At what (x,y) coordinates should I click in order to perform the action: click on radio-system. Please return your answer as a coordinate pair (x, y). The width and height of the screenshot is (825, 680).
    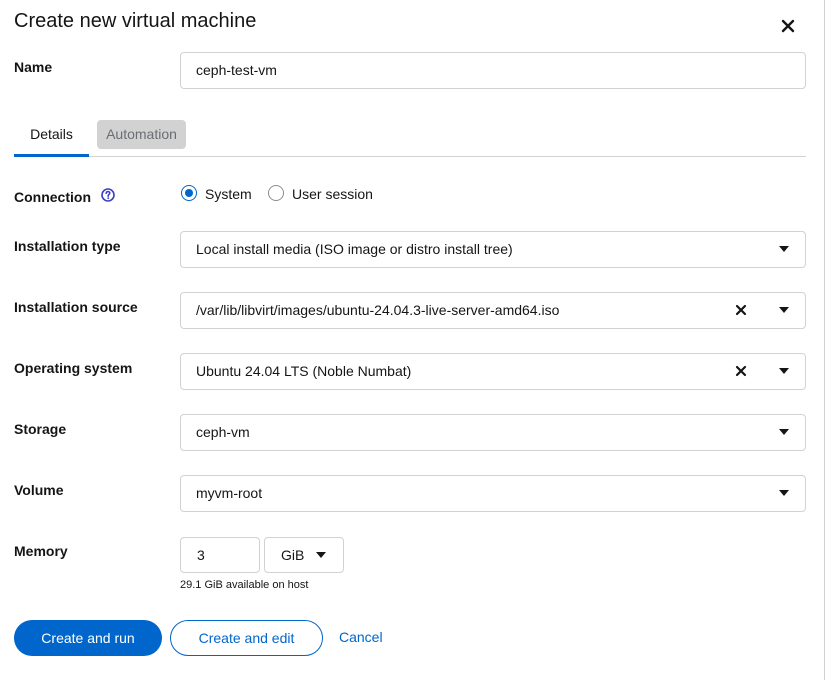
    Looking at the image, I should click on (189, 193).